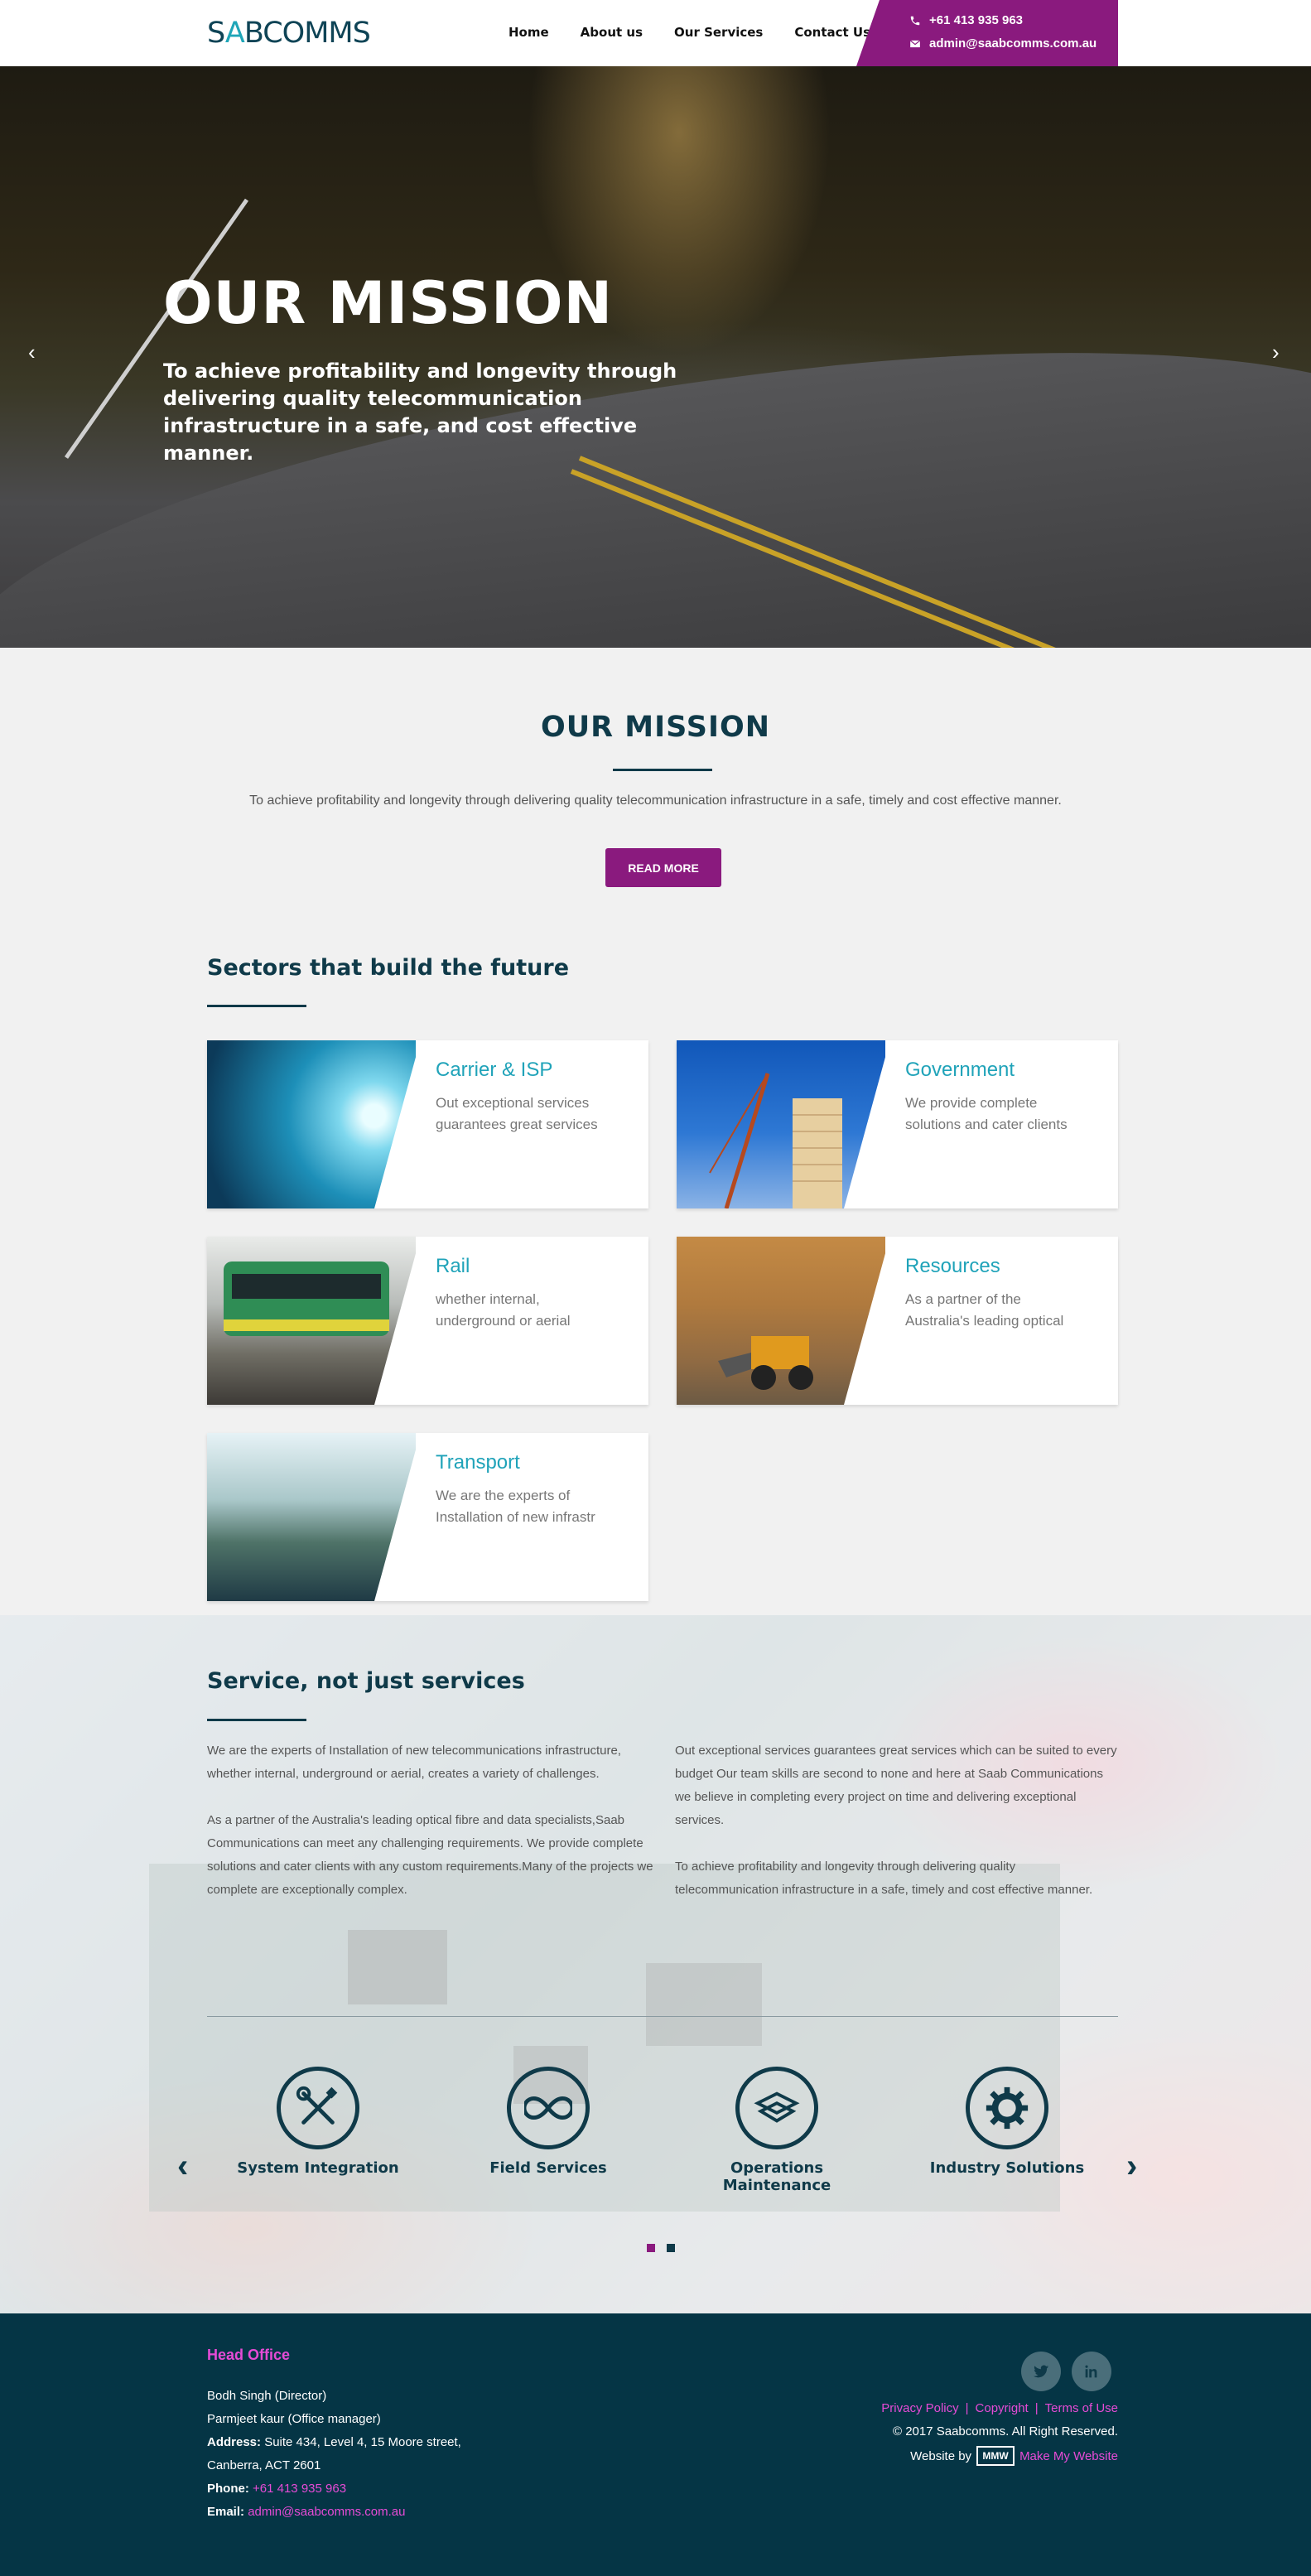  I want to click on footer-email-line: Email: admin@saabcomms.com.au, so click(334, 2512).